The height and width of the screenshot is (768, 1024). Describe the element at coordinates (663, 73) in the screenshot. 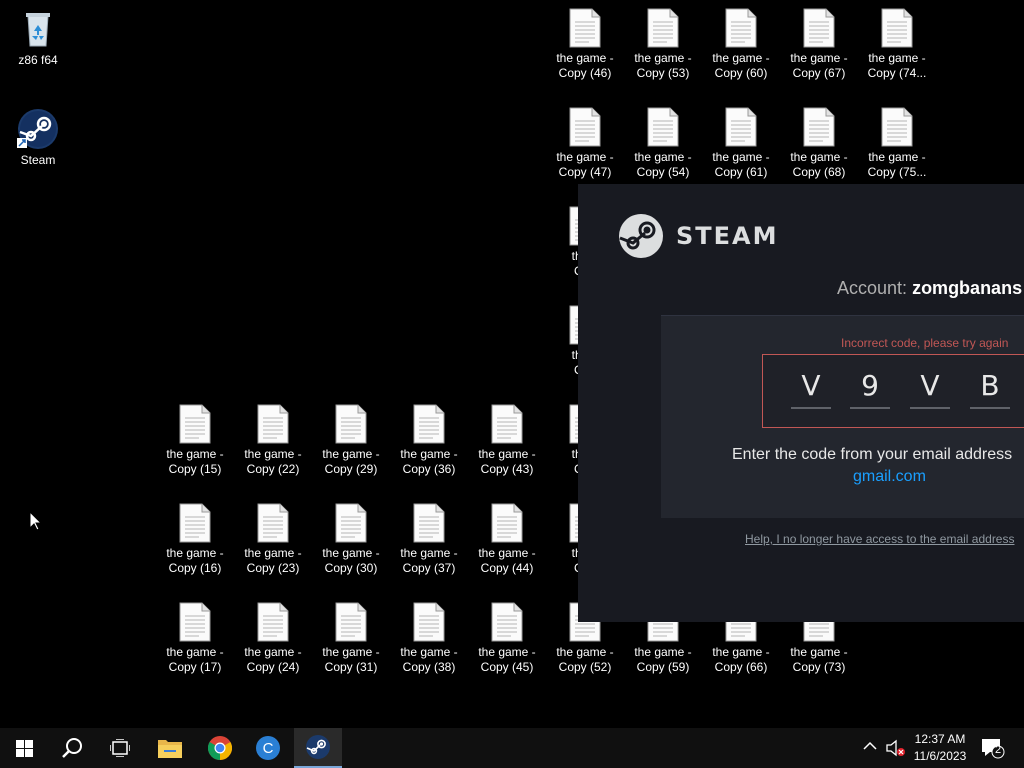

I see `file-label-line2: Copy (53)` at that location.